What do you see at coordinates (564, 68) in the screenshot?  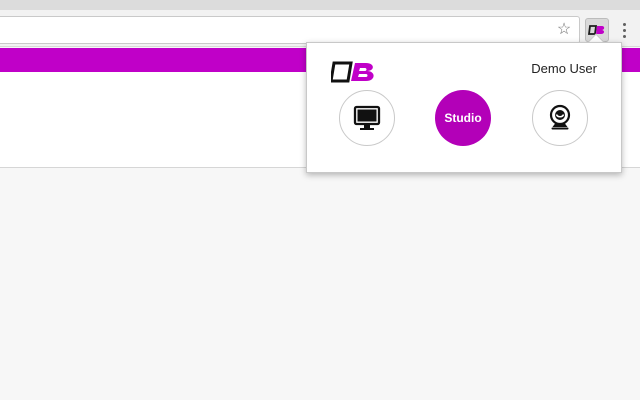 I see `user-name: Demo User` at bounding box center [564, 68].